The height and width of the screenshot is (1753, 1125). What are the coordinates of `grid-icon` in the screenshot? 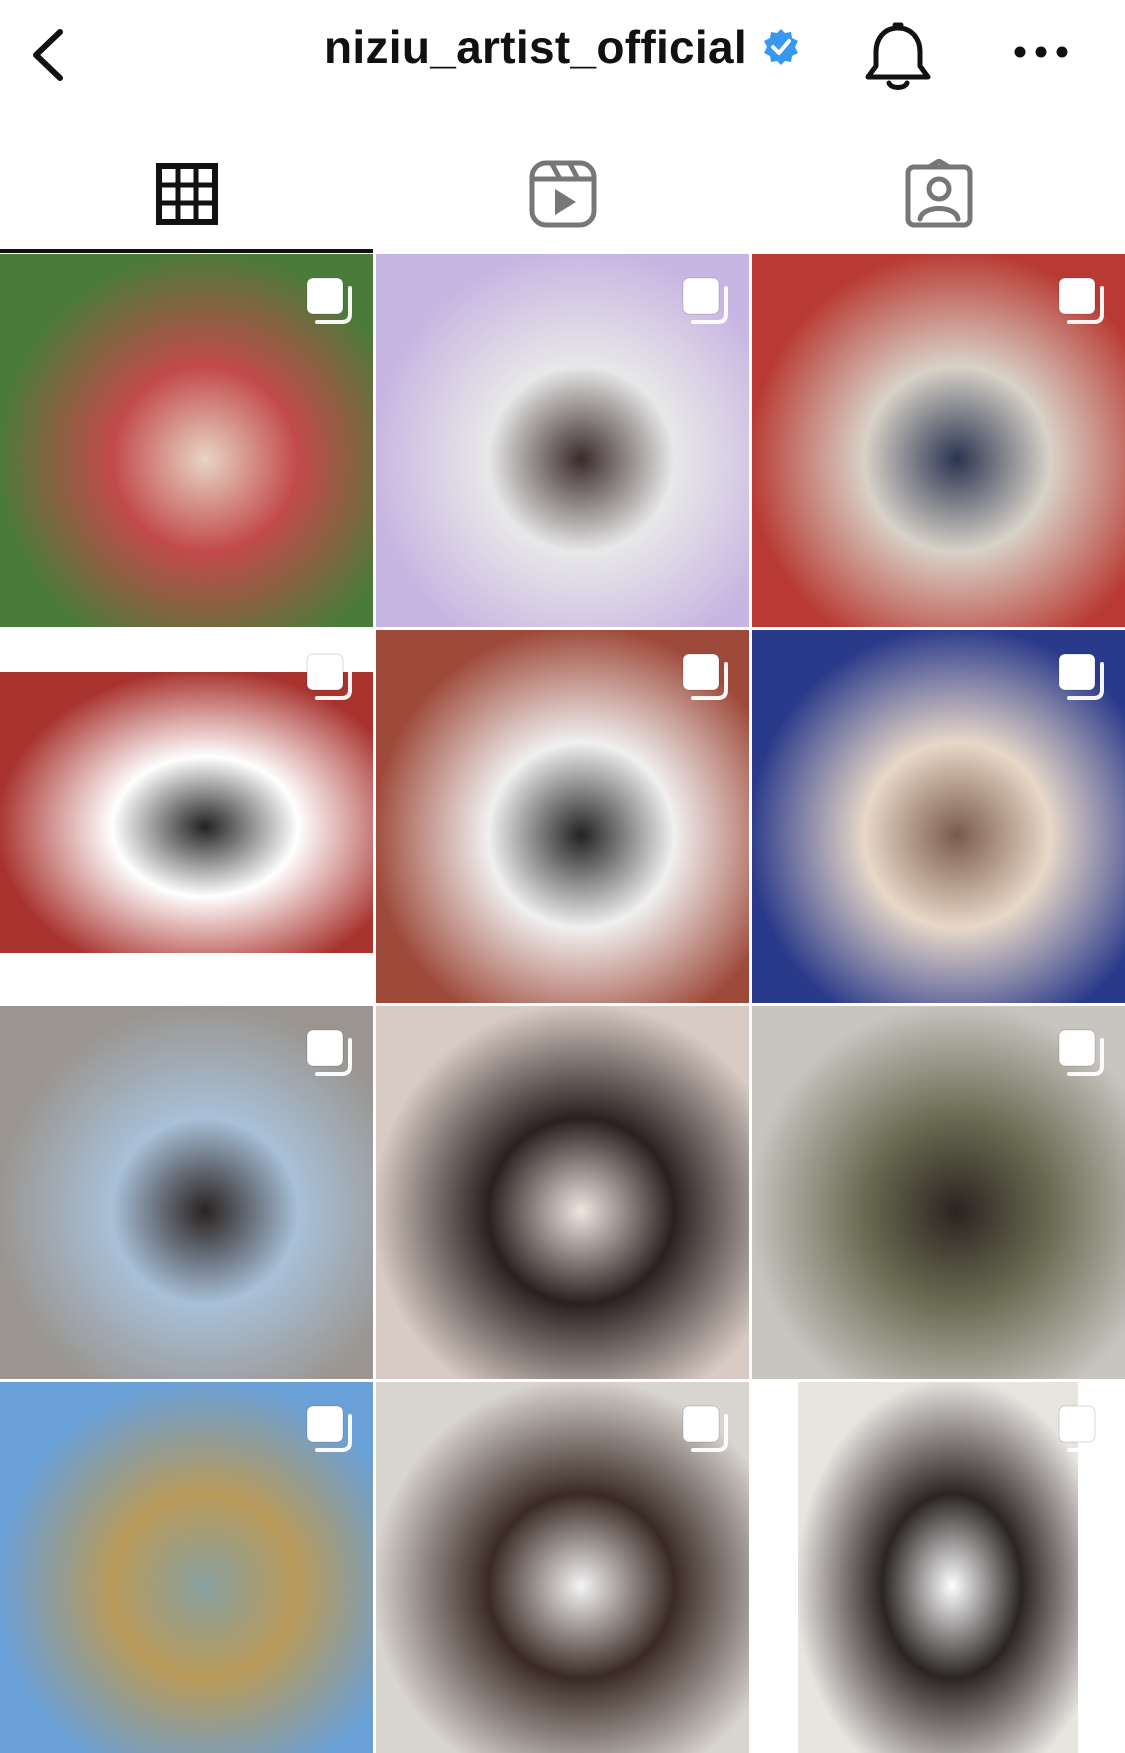 It's located at (186, 194).